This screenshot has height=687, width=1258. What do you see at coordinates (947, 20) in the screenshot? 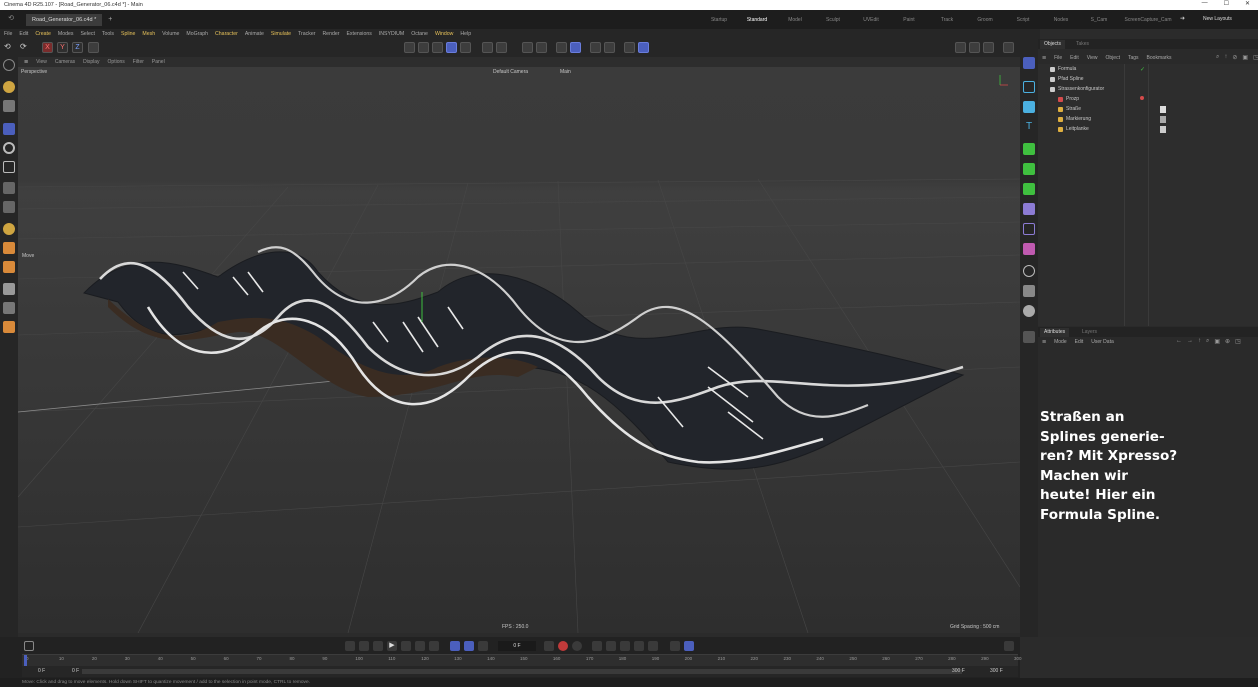
I see `layout-tab: Track` at bounding box center [947, 20].